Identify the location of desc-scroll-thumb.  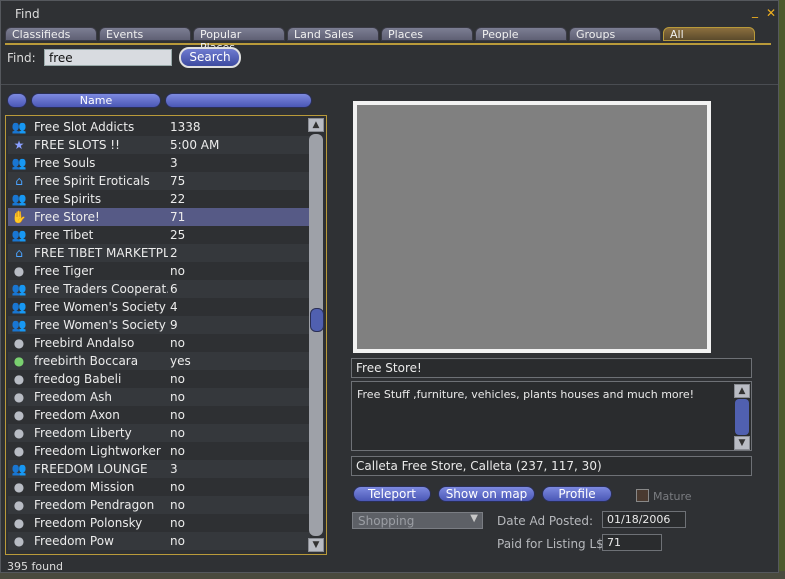
(742, 417).